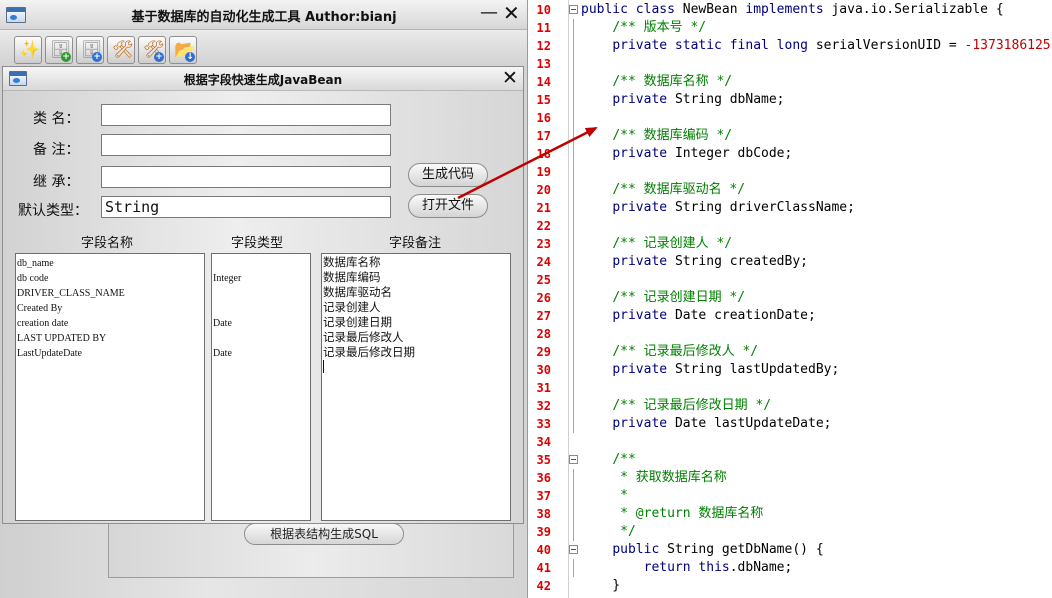 The image size is (1052, 598). I want to click on toolbar-button-wand: ✨, so click(28, 50).